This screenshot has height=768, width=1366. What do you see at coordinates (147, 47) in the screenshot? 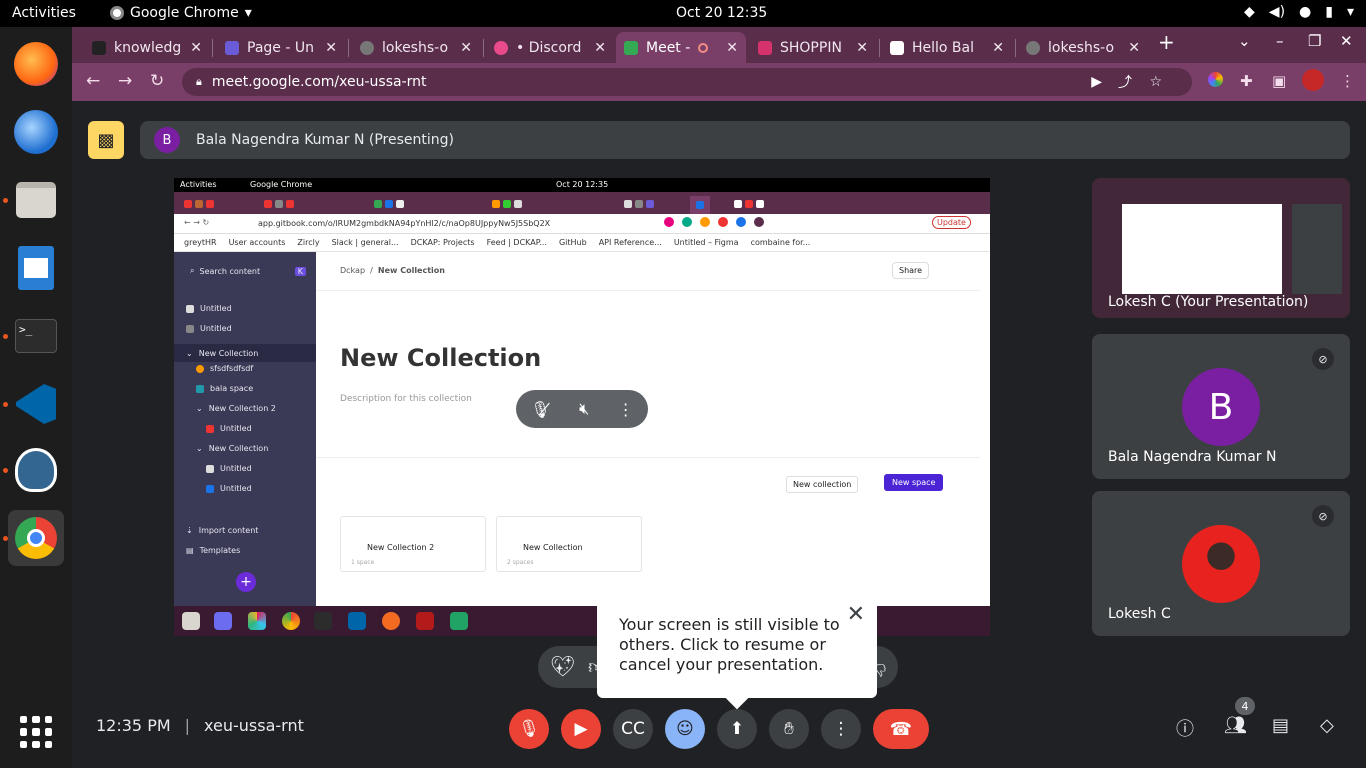
I see `tab-knowledge: knowledg ✕` at bounding box center [147, 47].